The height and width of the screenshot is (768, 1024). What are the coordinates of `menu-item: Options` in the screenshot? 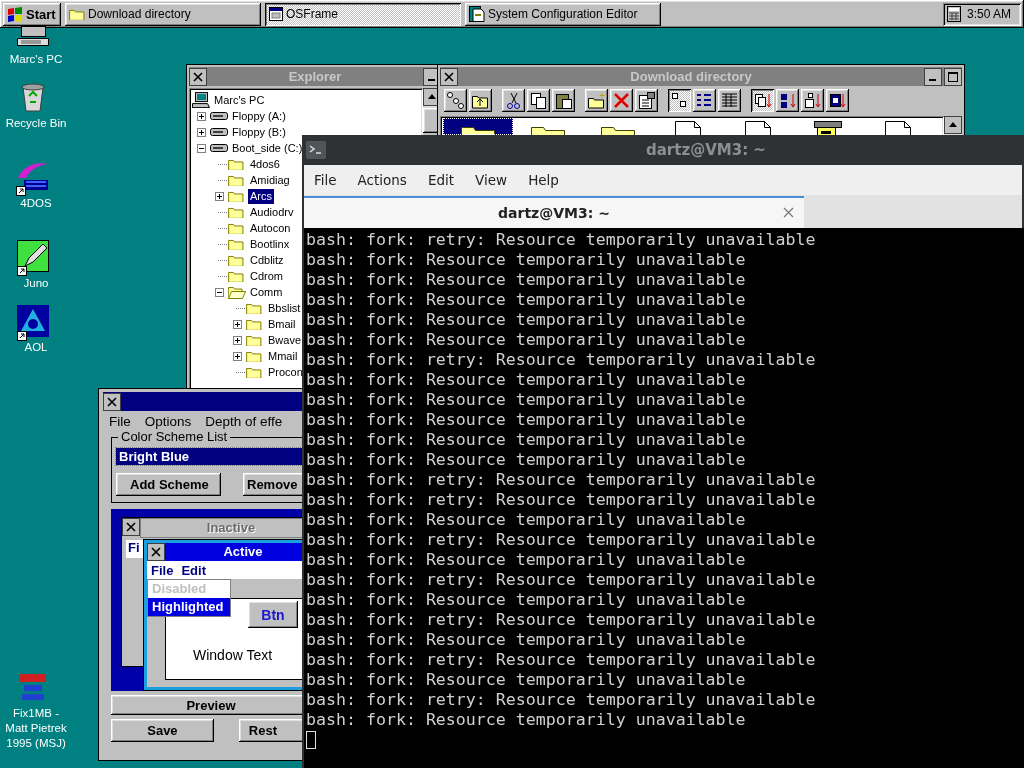 It's located at (168, 421).